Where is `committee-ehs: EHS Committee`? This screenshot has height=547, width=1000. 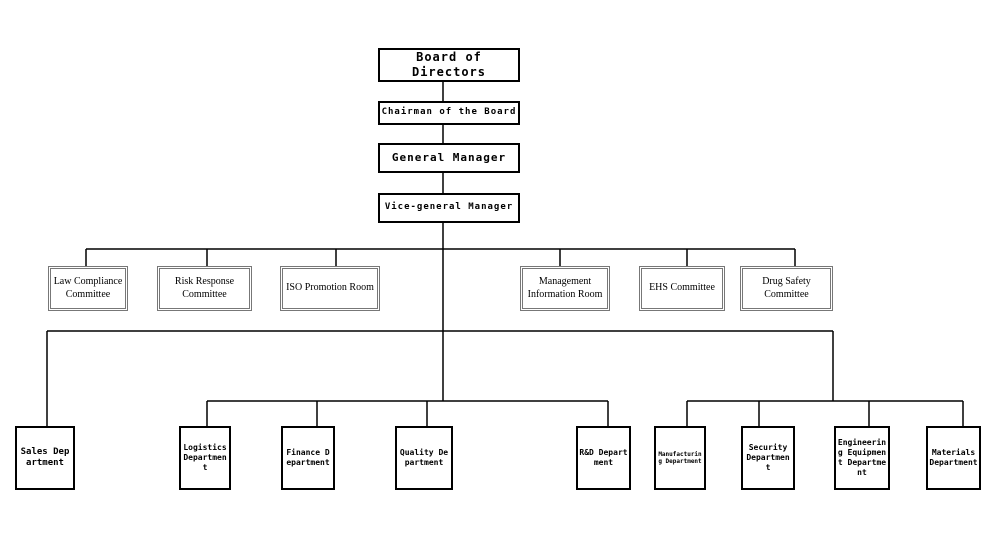 committee-ehs: EHS Committee is located at coordinates (682, 288).